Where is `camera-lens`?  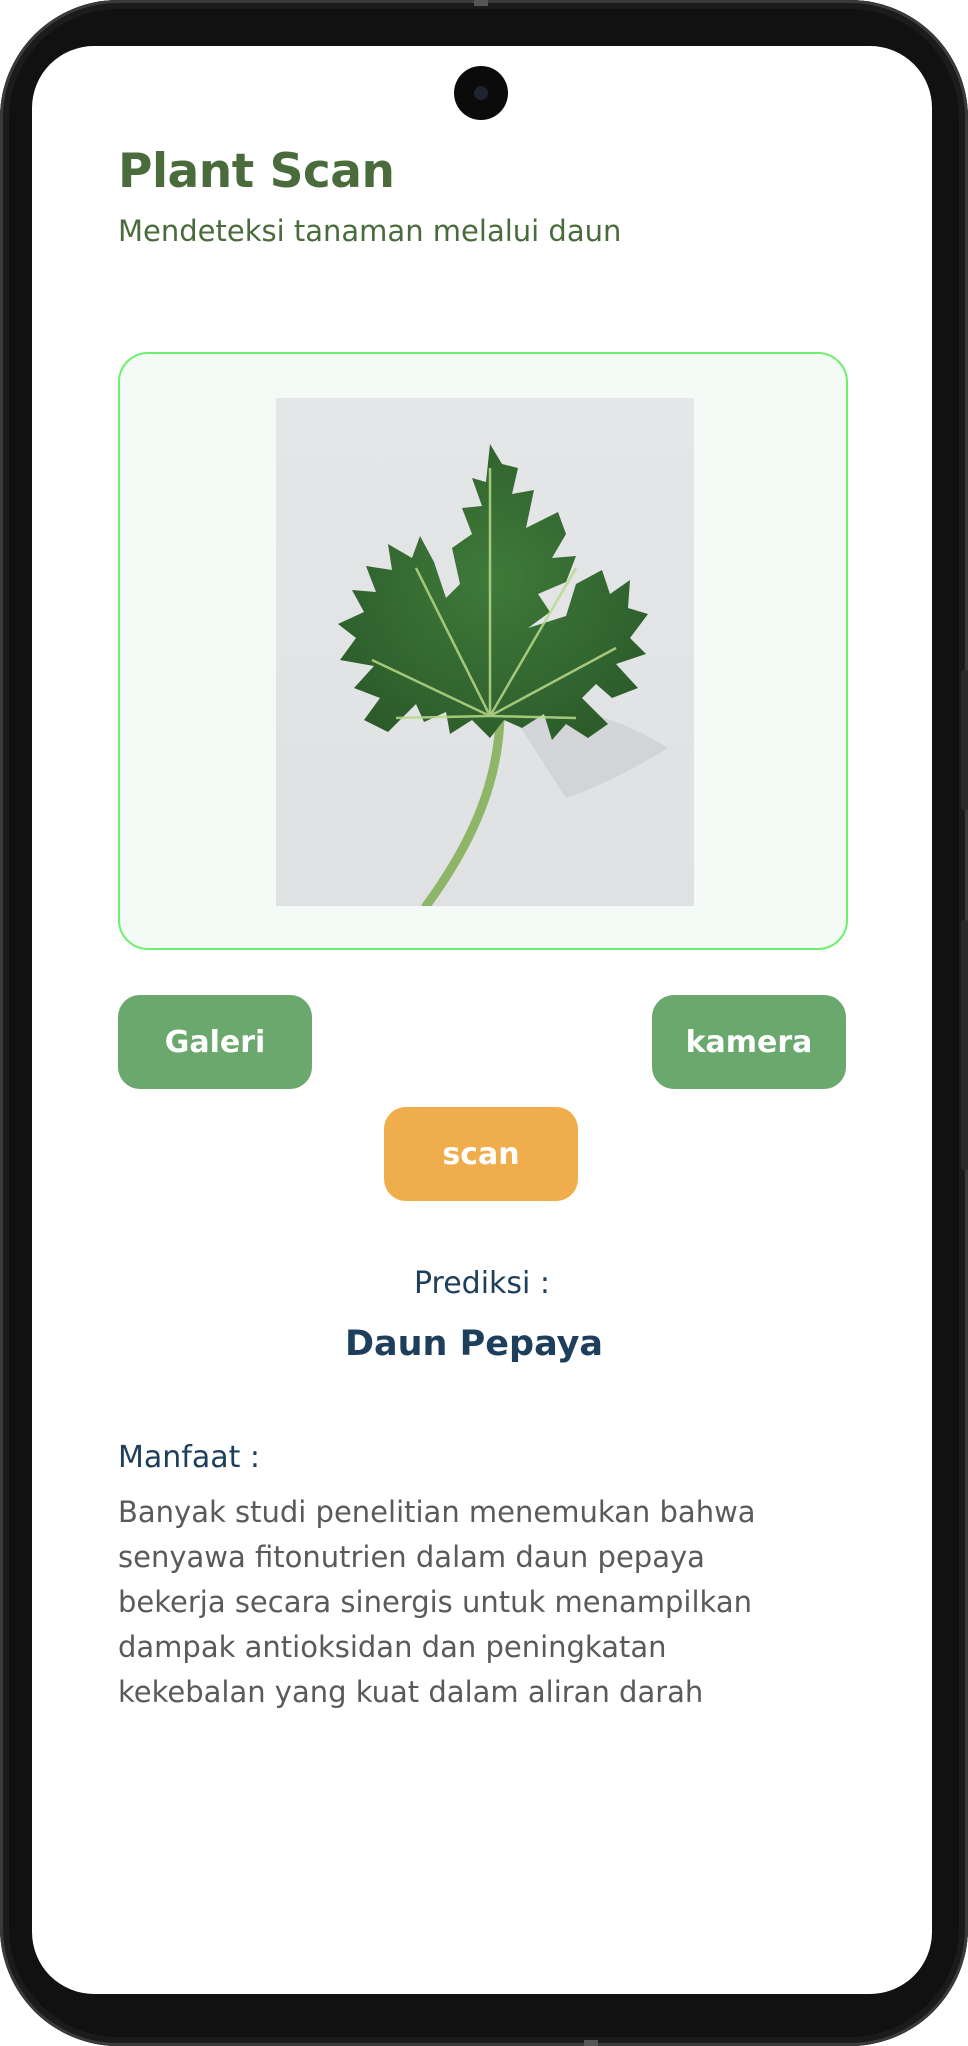
camera-lens is located at coordinates (481, 93).